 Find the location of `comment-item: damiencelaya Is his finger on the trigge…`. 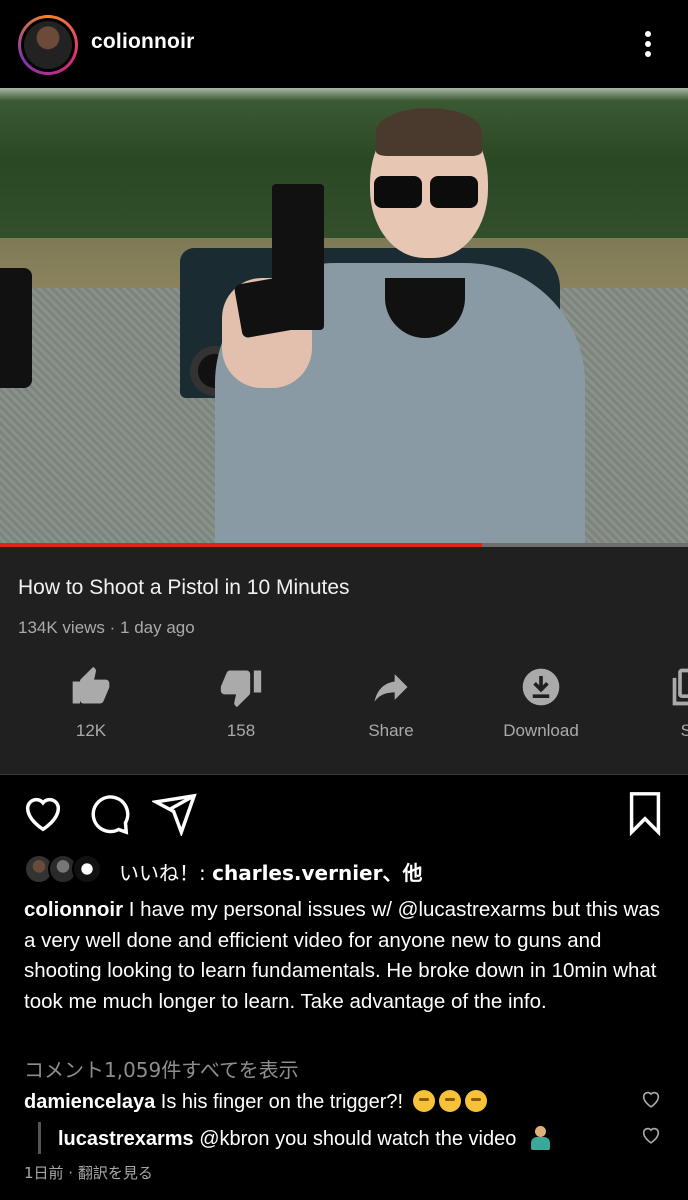

comment-item: damiencelaya Is his finger on the trigge… is located at coordinates (255, 1102).